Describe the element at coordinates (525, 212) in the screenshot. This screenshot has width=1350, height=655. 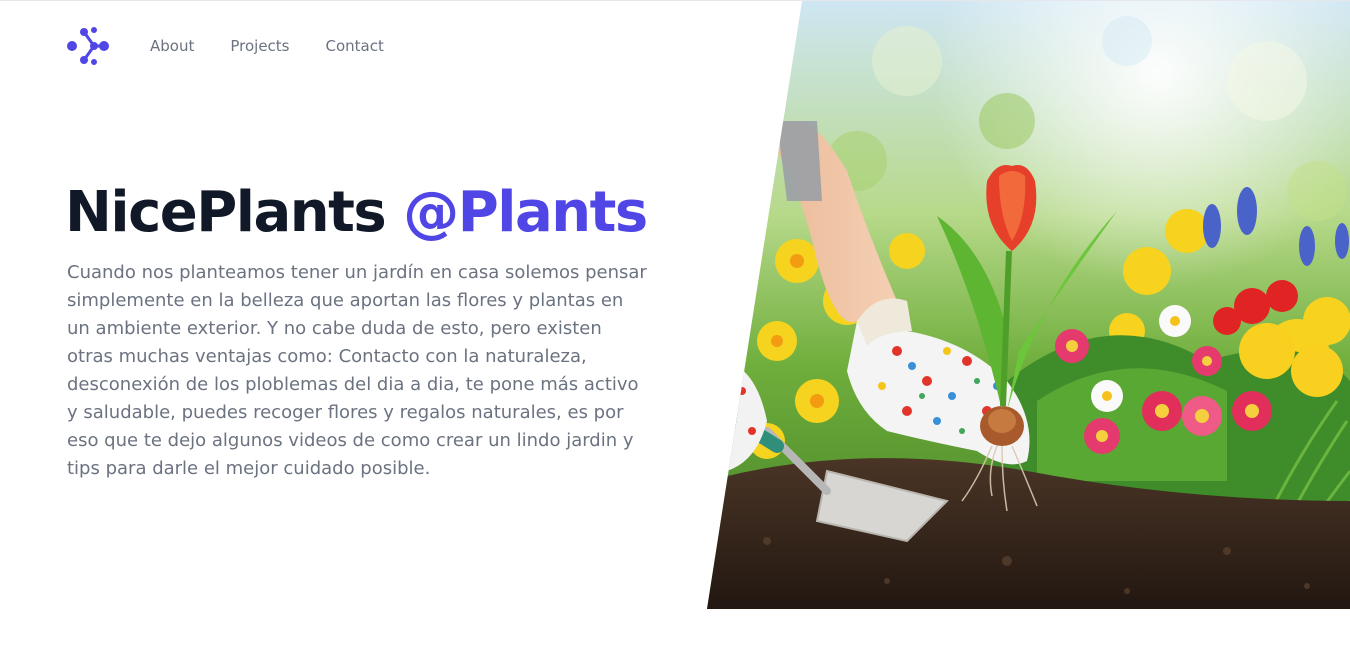
I see `hero-title-accent: @Plants` at that location.